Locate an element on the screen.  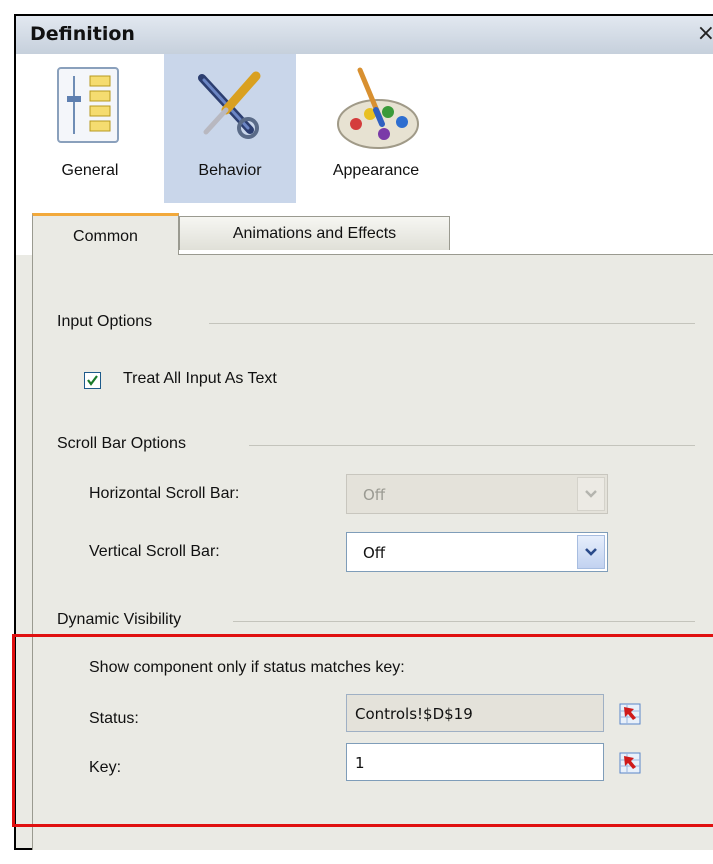
key-value: 1 is located at coordinates (360, 763).